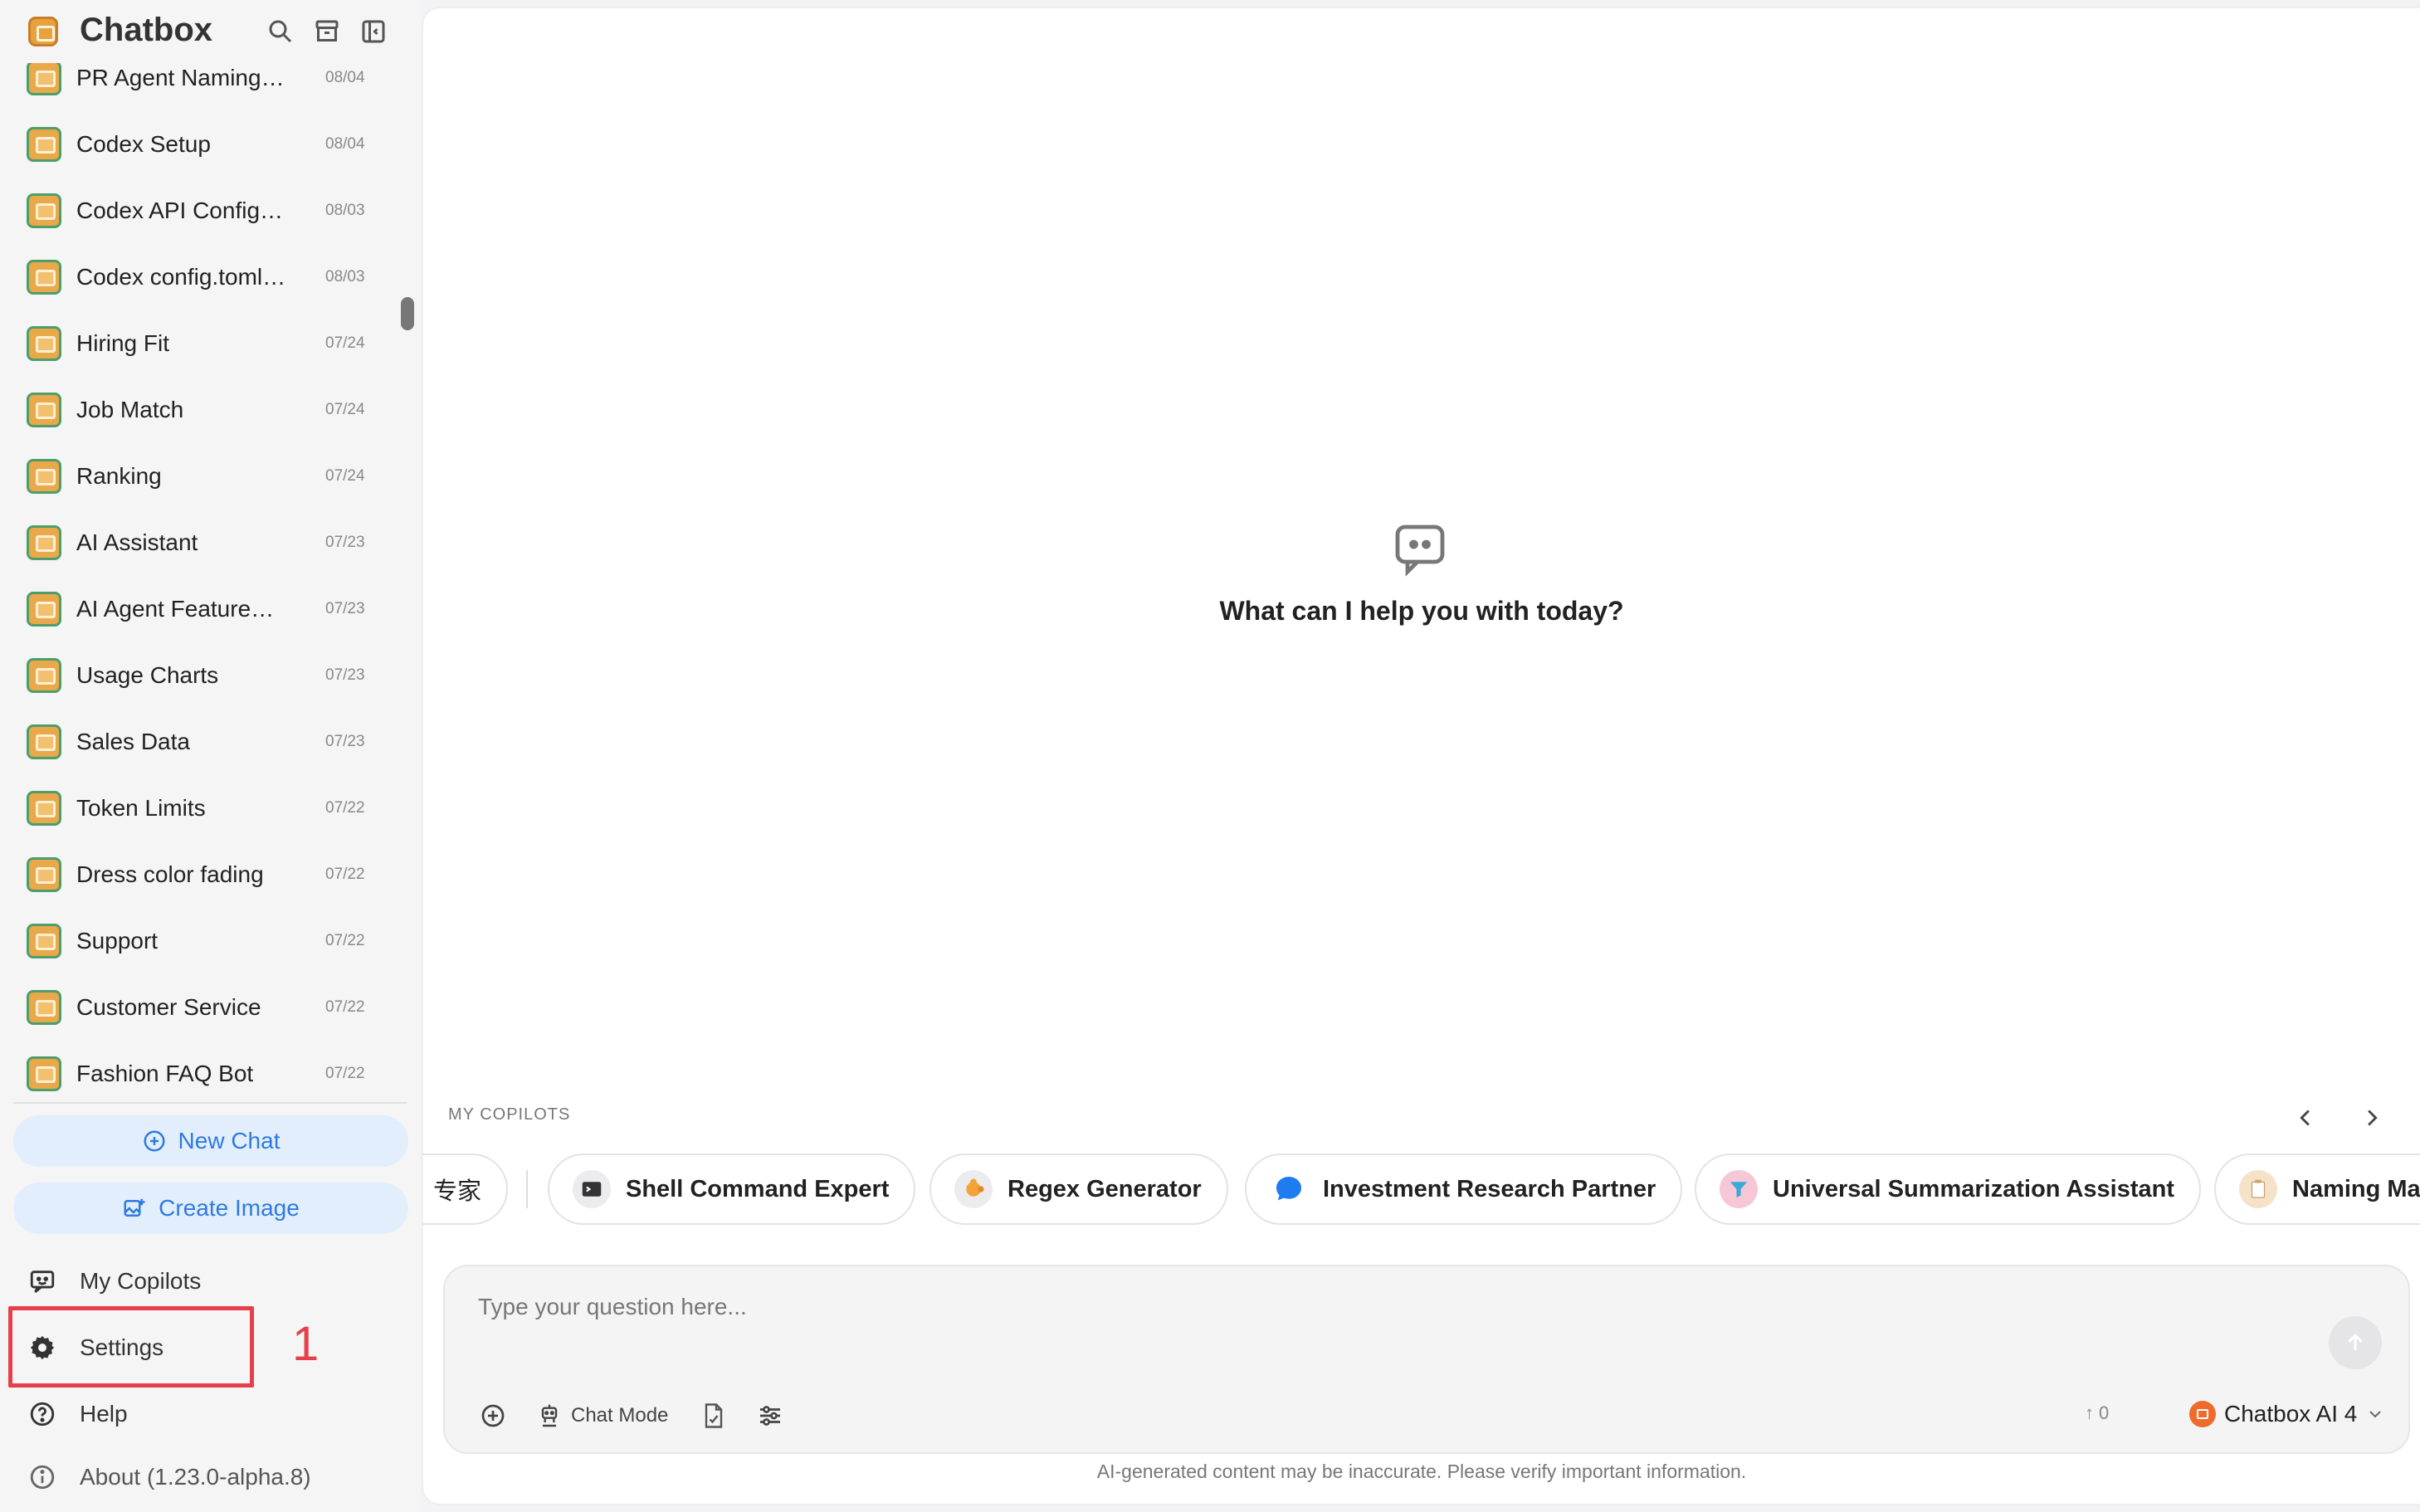 This screenshot has height=1512, width=2420. Describe the element at coordinates (168, 1007) in the screenshot. I see `chat-title: Customer Service` at that location.